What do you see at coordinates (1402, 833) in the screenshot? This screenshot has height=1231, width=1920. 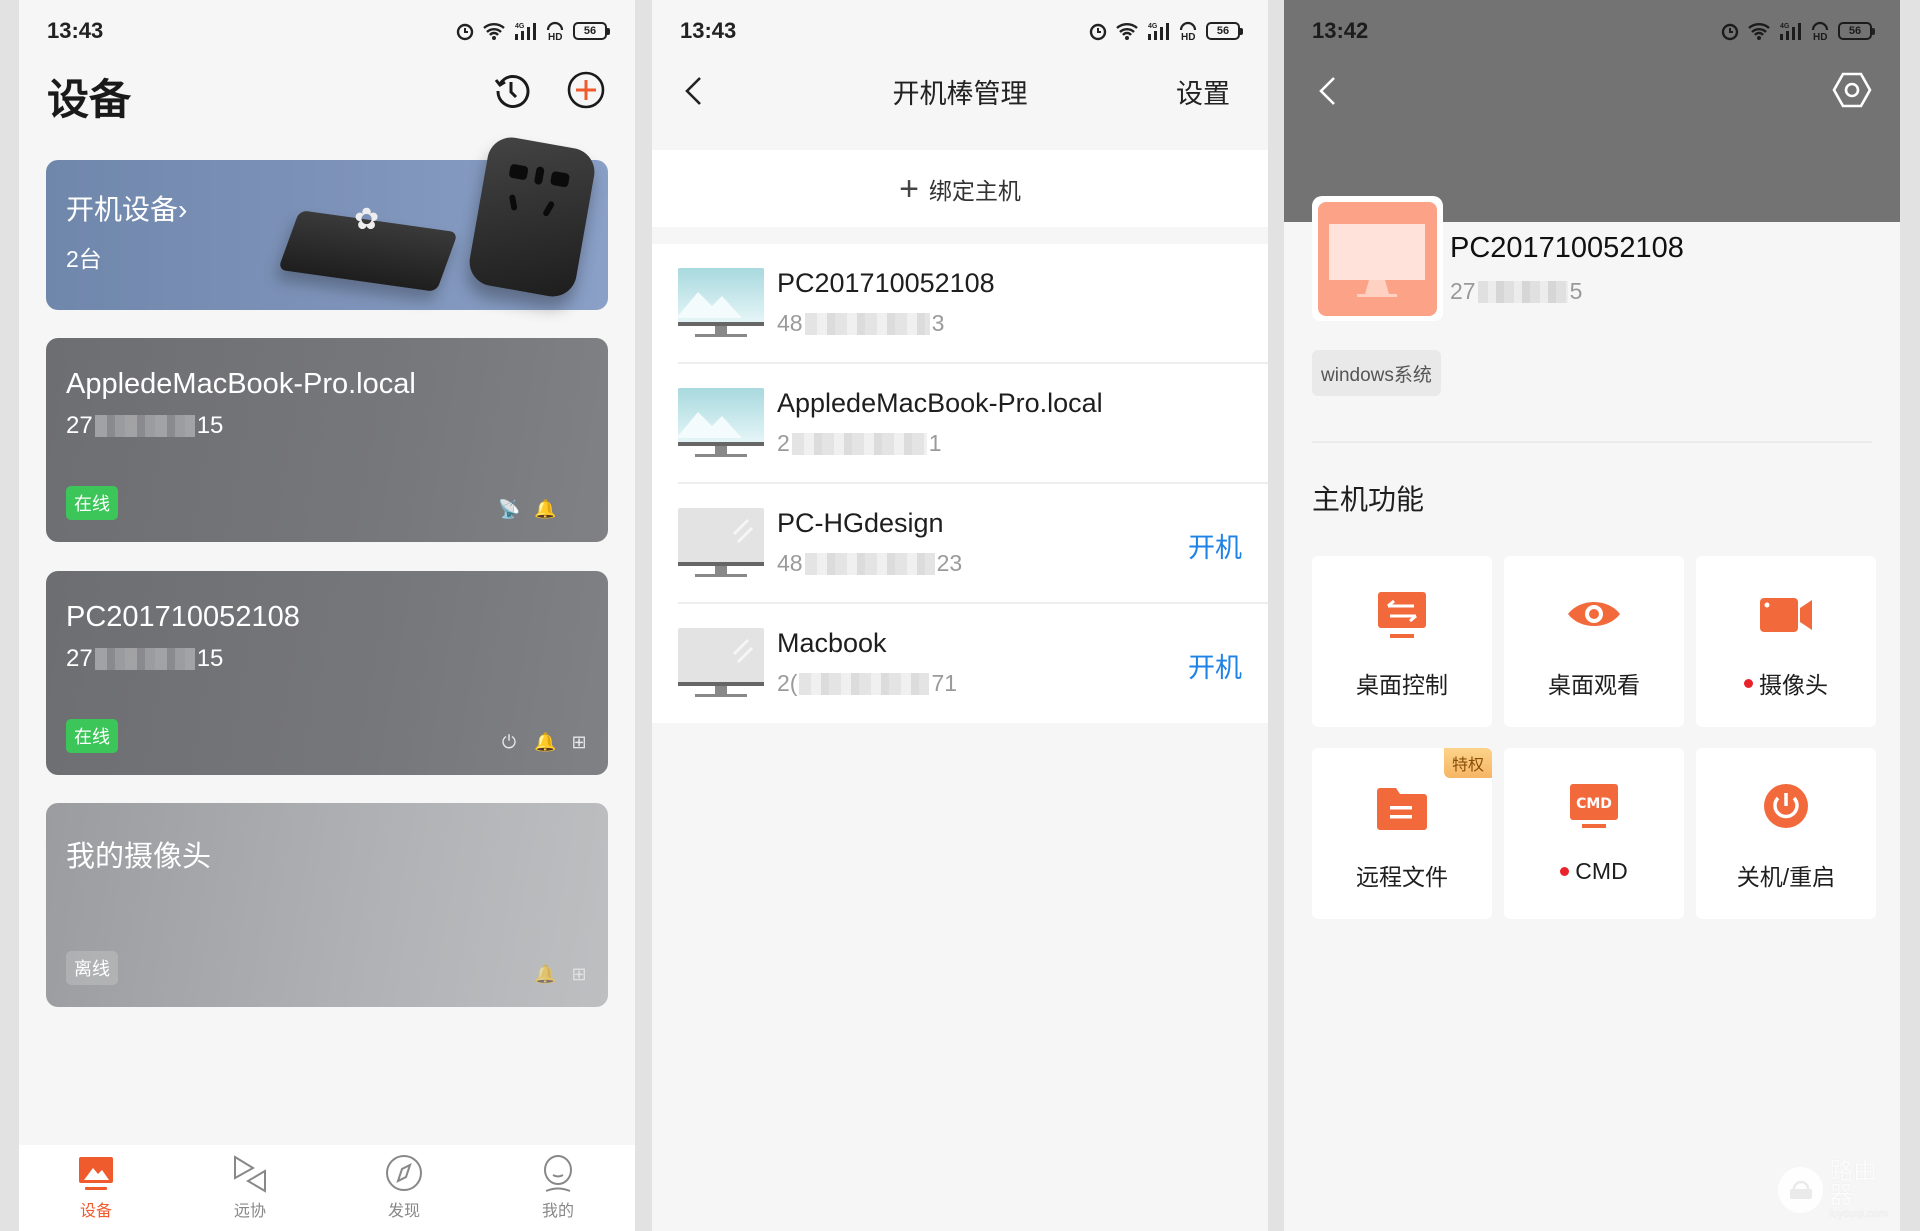 I see `function-remote-files: 特权 远程文件` at bounding box center [1402, 833].